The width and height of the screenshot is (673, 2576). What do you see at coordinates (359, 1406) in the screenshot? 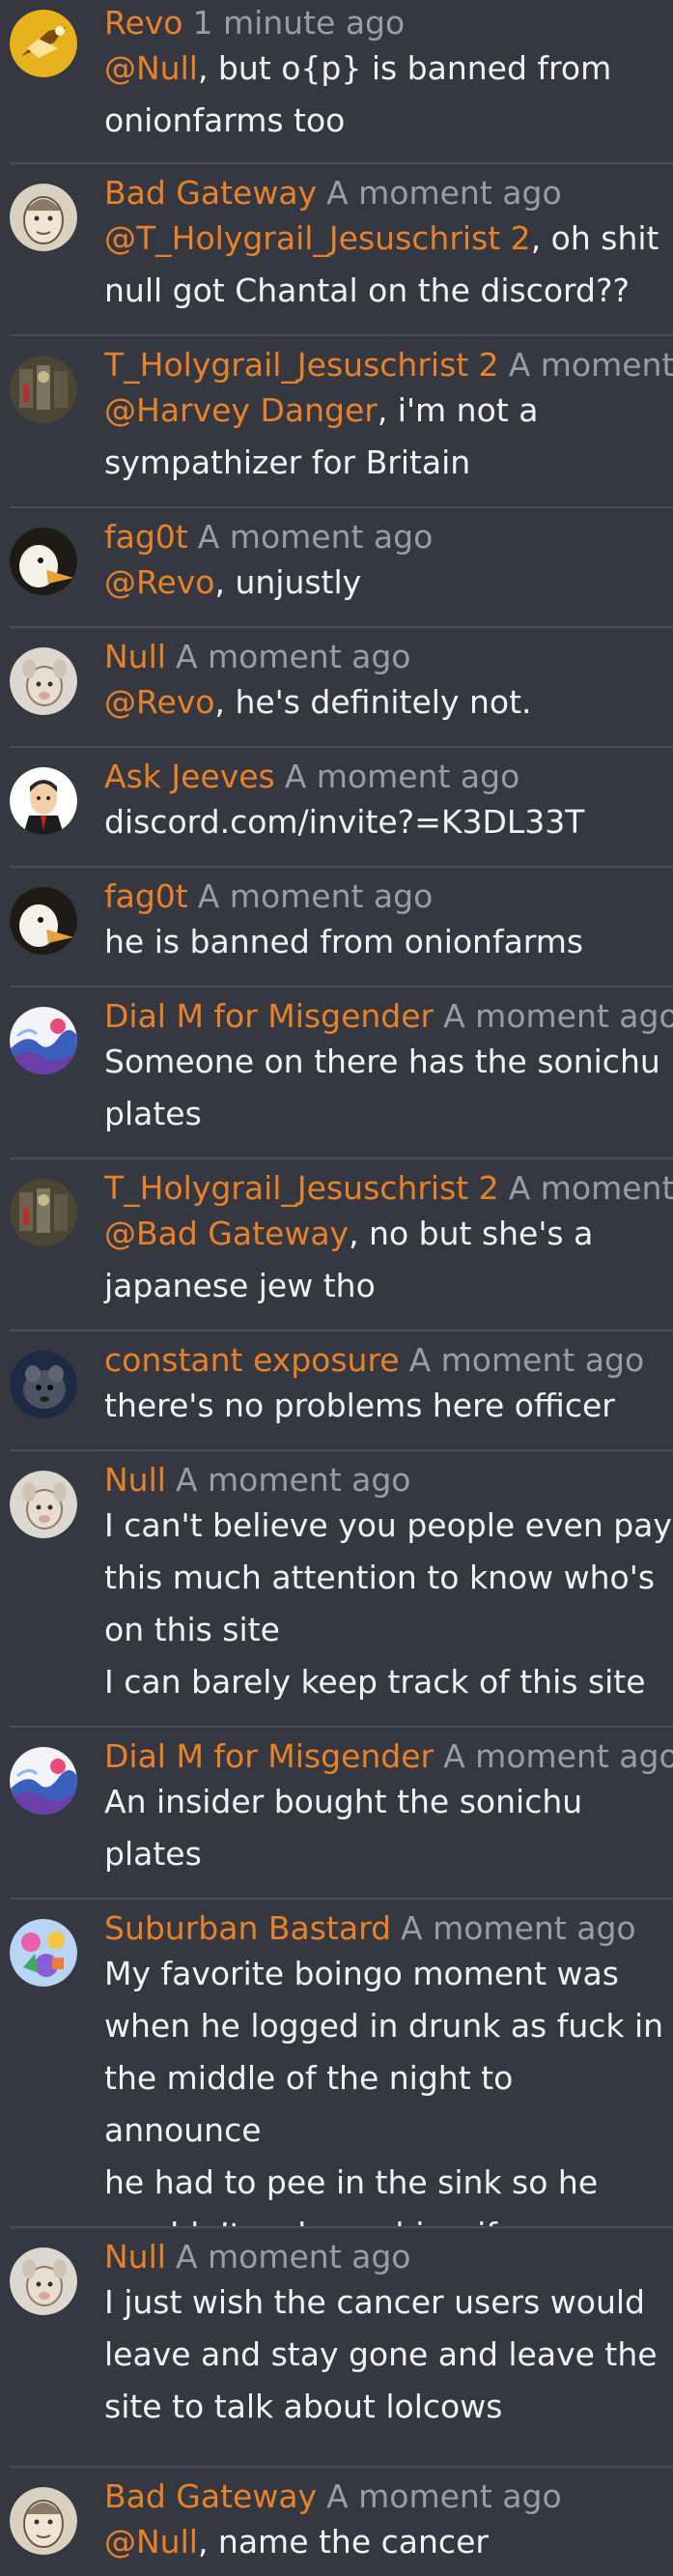
I see `message-line: there's no problems here officer` at bounding box center [359, 1406].